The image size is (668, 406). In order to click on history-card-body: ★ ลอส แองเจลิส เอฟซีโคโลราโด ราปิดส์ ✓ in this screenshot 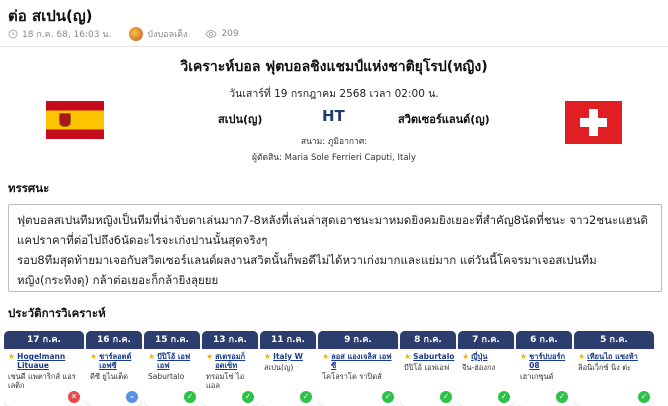, I will do `click(358, 377)`.